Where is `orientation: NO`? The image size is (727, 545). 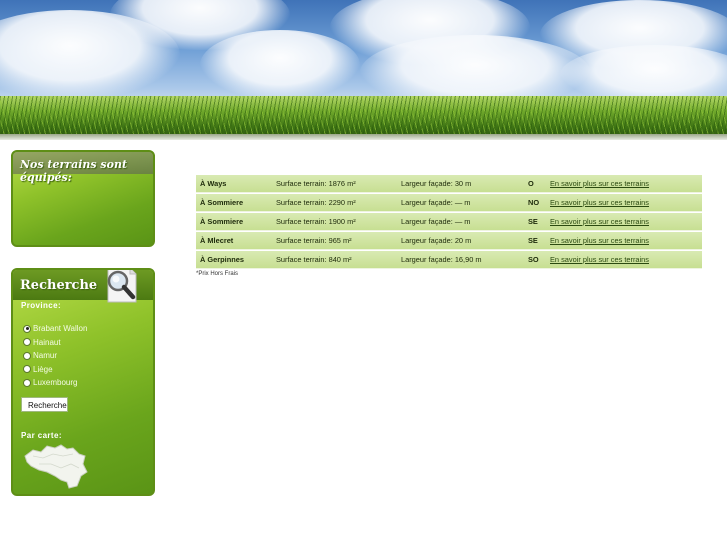 orientation: NO is located at coordinates (534, 202).